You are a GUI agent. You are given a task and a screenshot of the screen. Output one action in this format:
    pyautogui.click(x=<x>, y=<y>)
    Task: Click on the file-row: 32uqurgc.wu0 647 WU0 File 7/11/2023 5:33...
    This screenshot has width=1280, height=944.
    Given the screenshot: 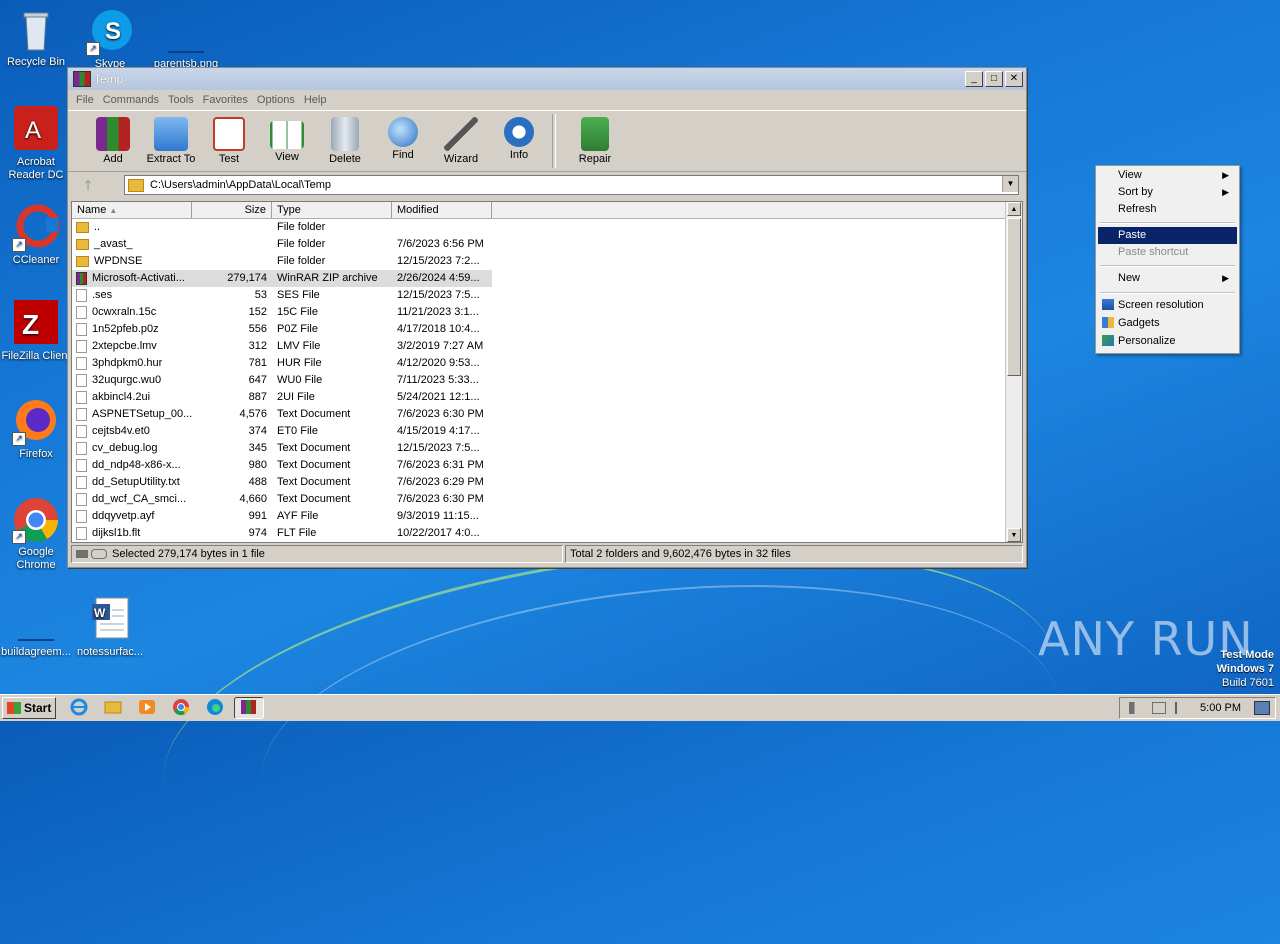 What is the action you would take?
    pyautogui.click(x=547, y=380)
    